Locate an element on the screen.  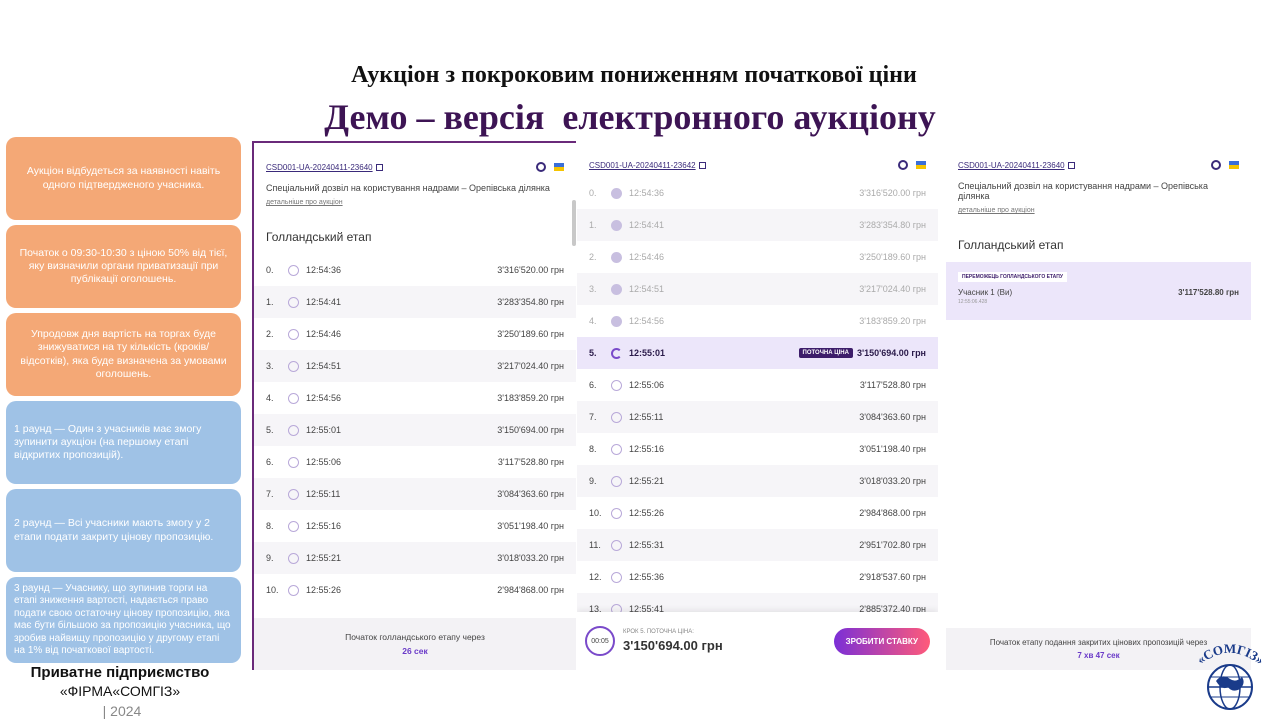
somgiz-logo: «СОМГІЗ» is located at coordinates (1230, 675).